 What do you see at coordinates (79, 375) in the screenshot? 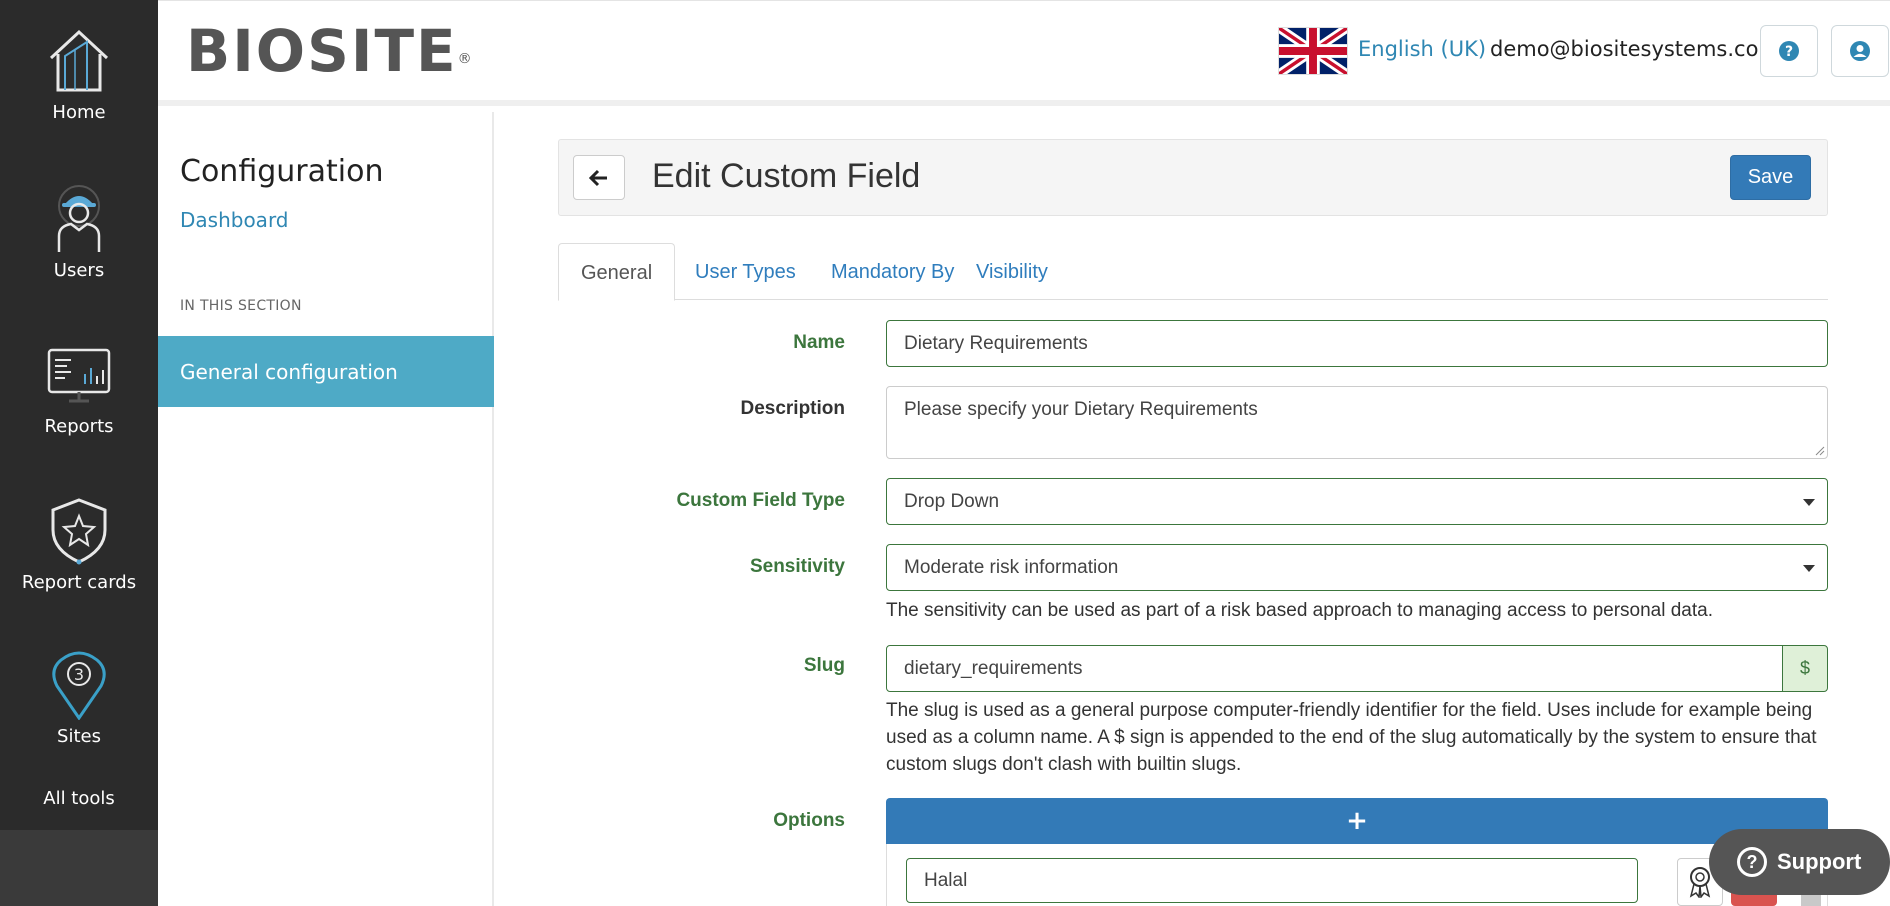
I see `reports-icon` at bounding box center [79, 375].